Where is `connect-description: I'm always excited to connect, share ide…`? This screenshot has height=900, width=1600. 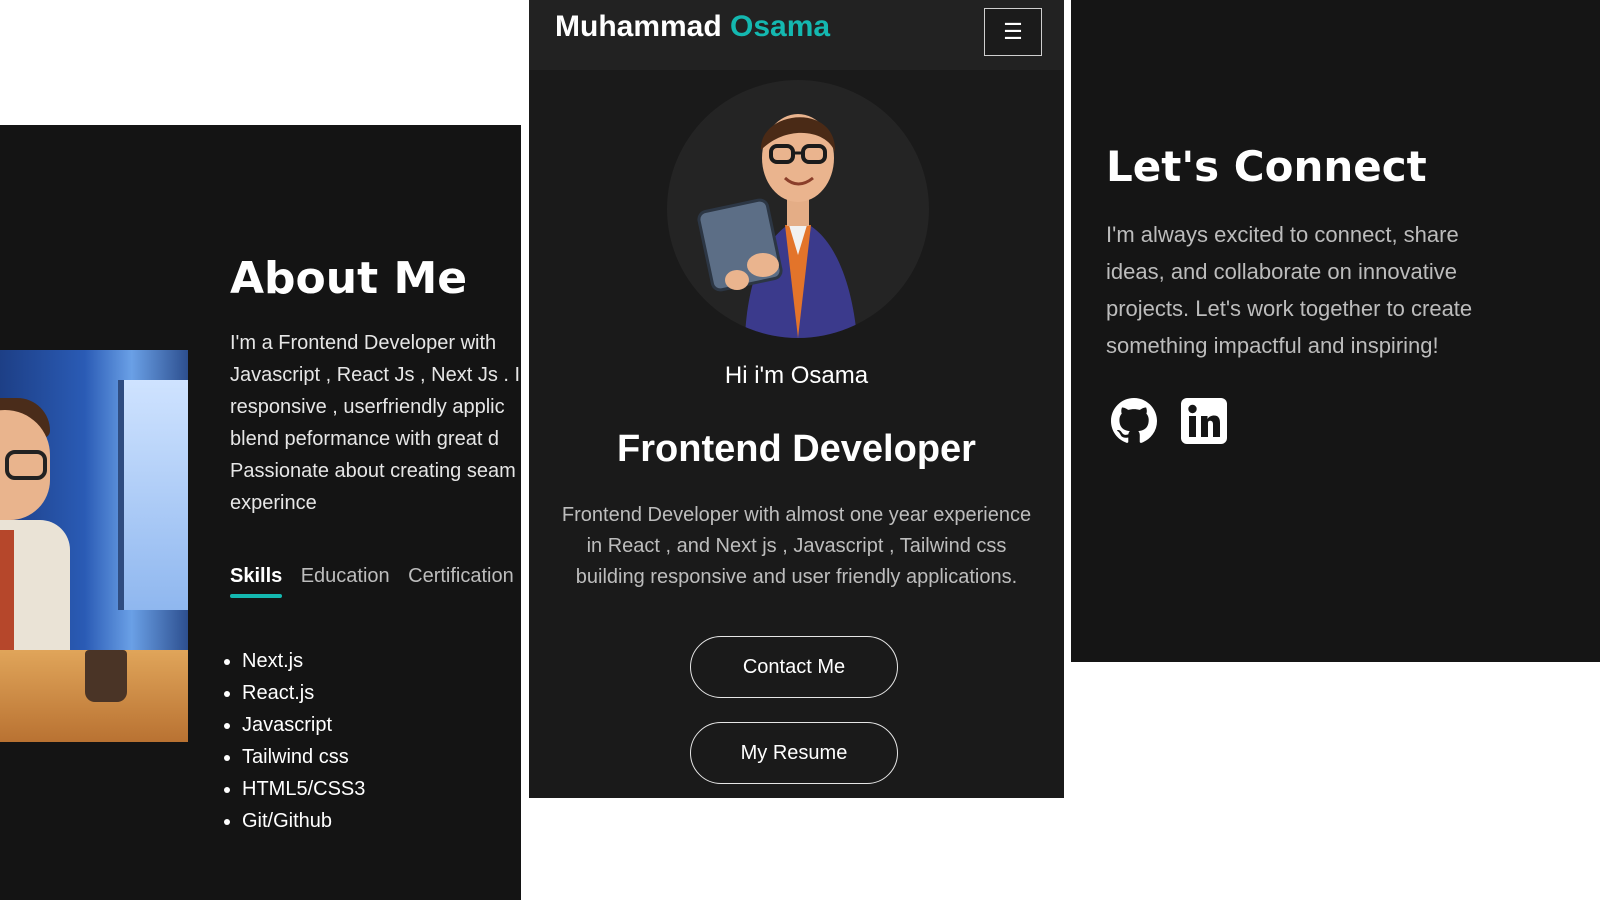
connect-description: I'm always excited to connect, share ide… is located at coordinates (1341, 290).